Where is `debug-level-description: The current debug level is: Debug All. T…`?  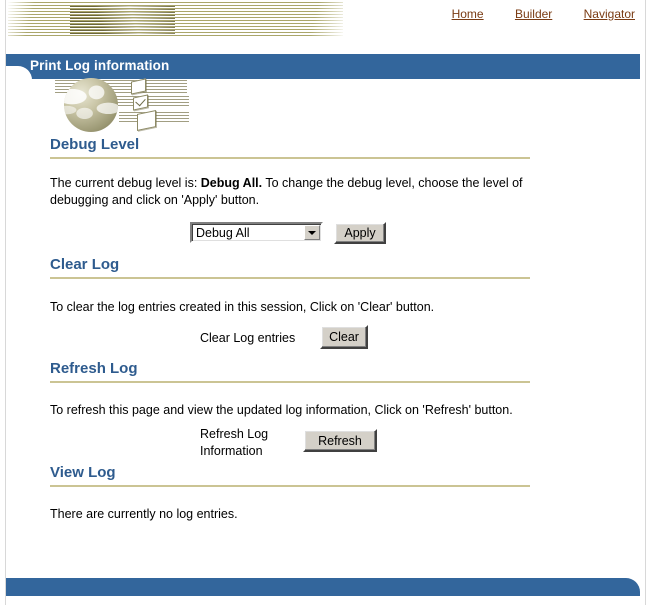 debug-level-description: The current debug level is: Debug All. T… is located at coordinates (291, 192).